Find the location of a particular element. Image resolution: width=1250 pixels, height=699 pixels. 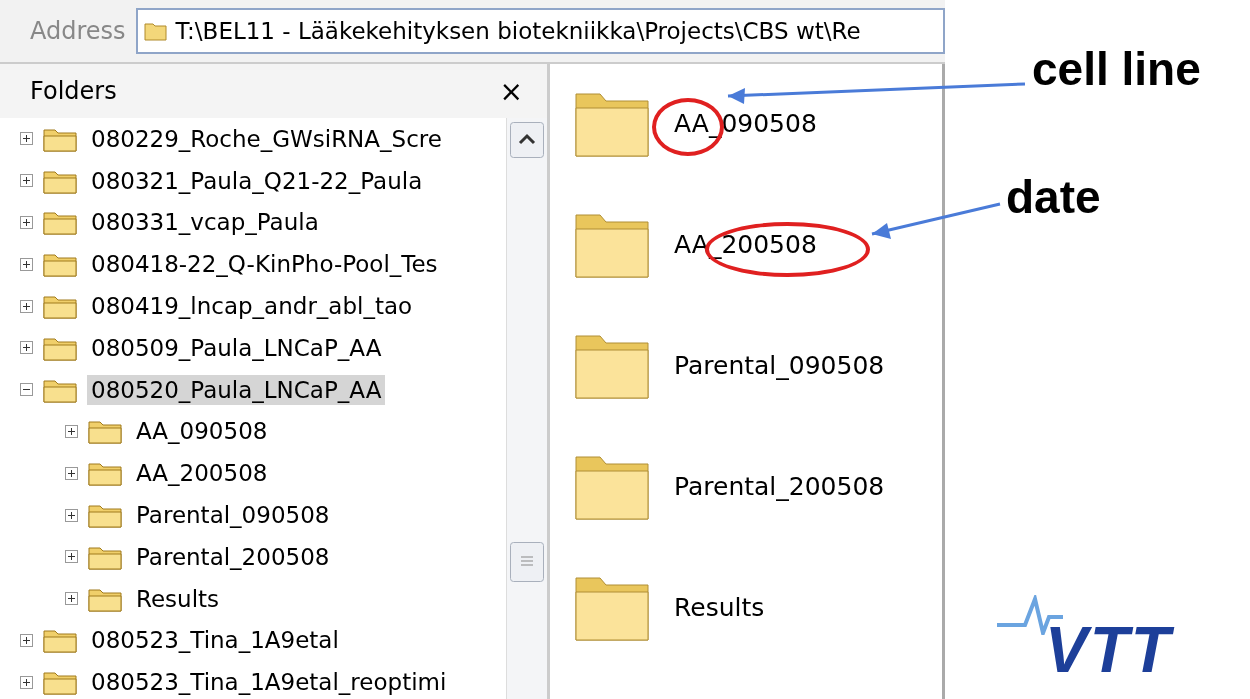

tree-item: 080331_vcap_Paula is located at coordinates (205, 222).